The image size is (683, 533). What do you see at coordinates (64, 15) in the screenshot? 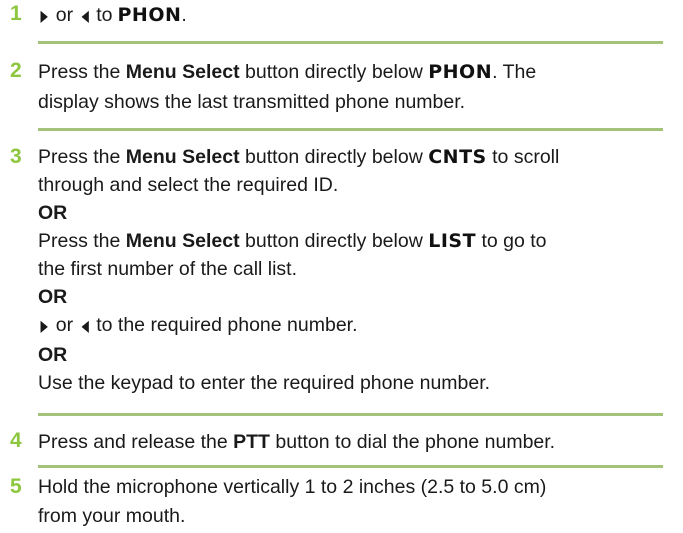
I see `or-word: or` at bounding box center [64, 15].